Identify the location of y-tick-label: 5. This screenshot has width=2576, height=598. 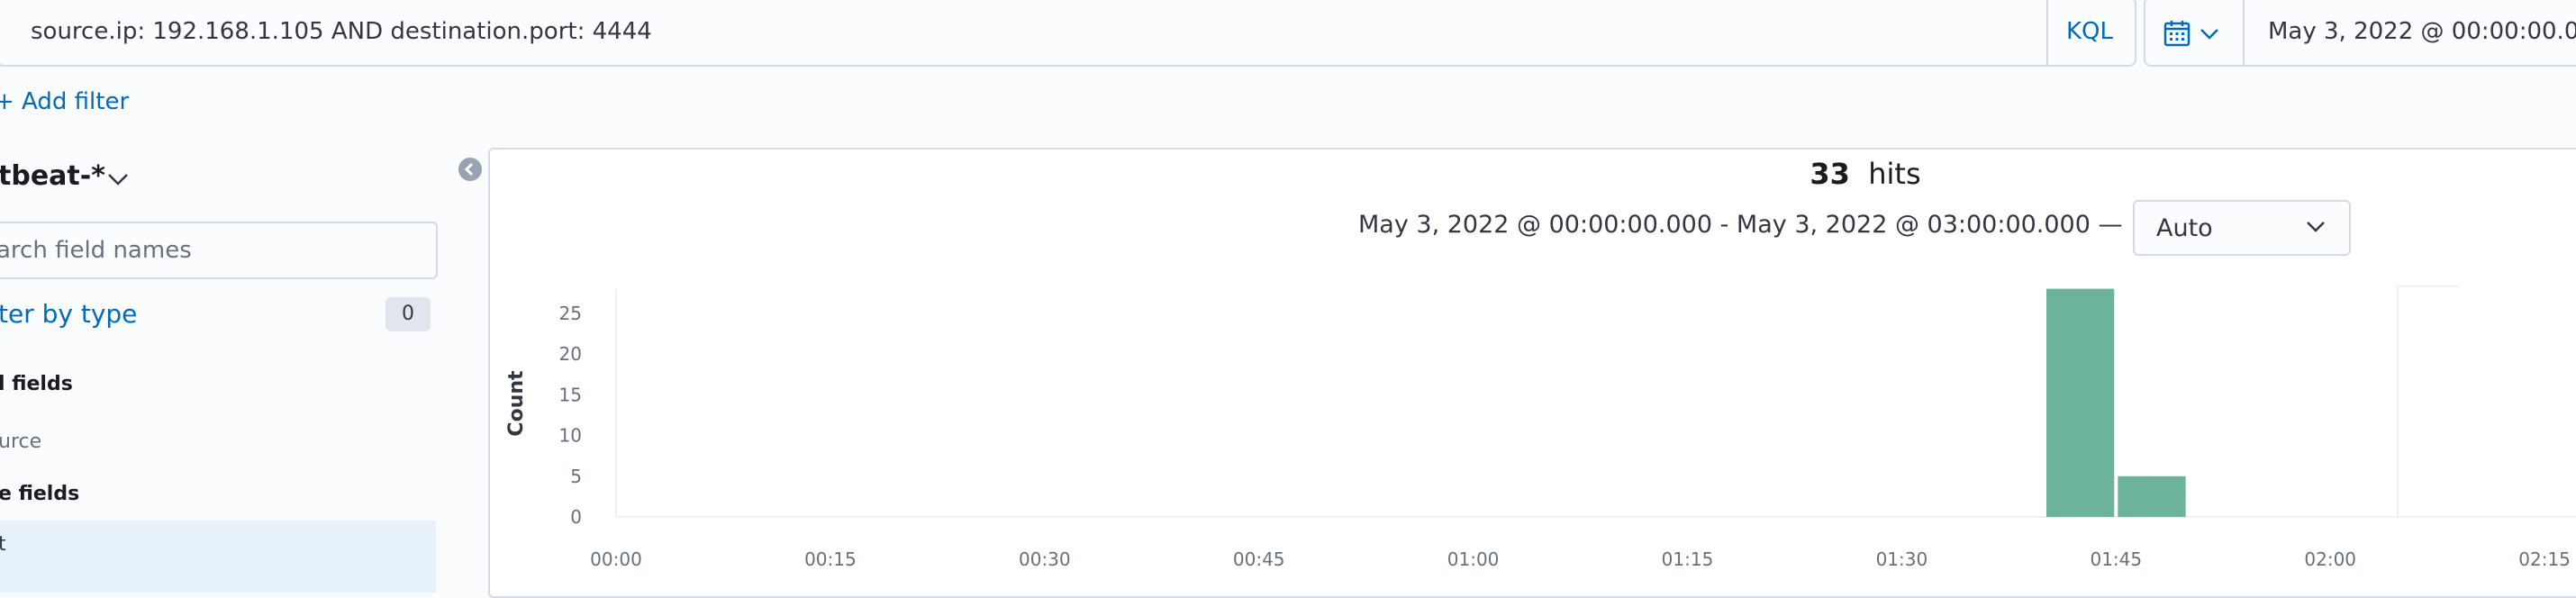
(576, 476).